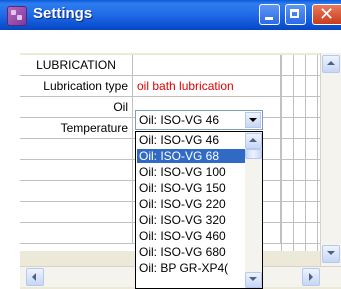 This screenshot has width=341, height=289. I want to click on scroll-right-button, so click(311, 277).